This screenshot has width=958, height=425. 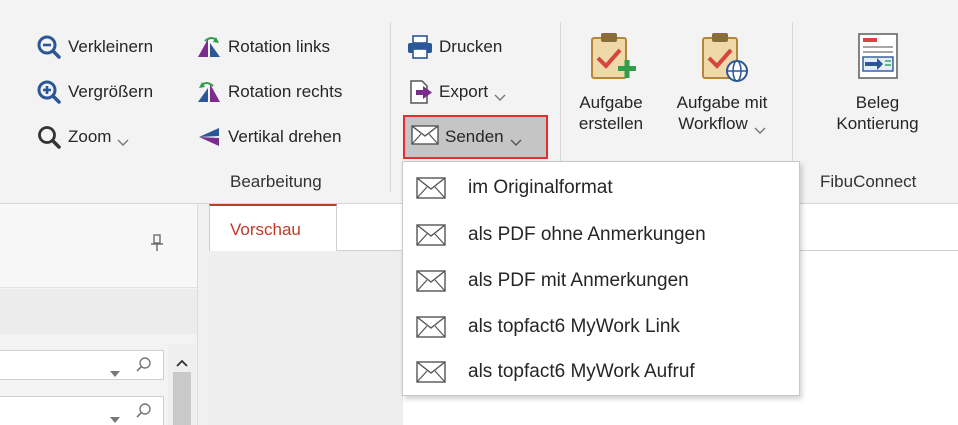 What do you see at coordinates (587, 234) in the screenshot?
I see `menu-item-label: als PDF ohne Anmerkungen` at bounding box center [587, 234].